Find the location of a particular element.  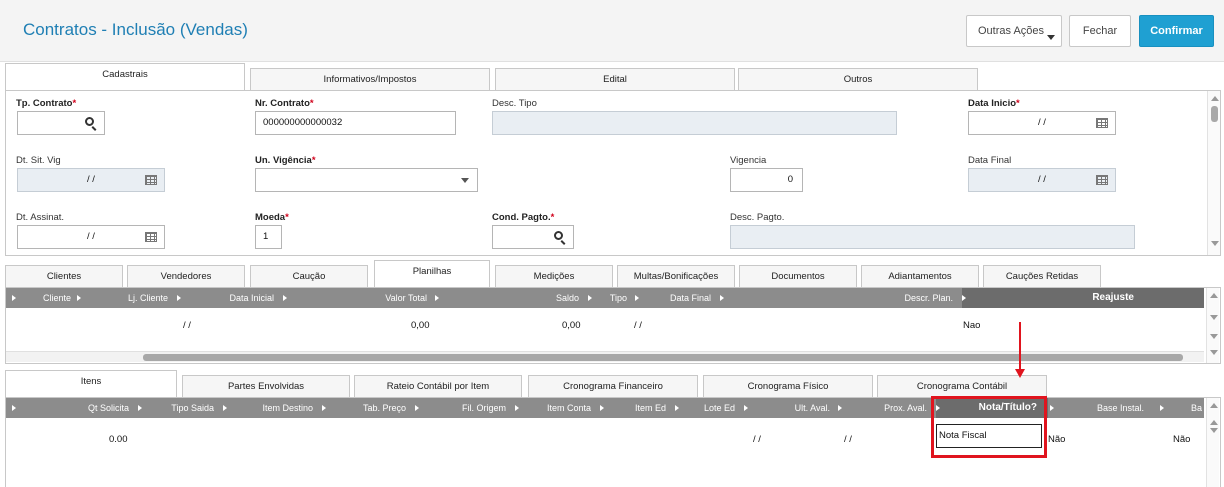

tab-cronograma-financeiro: Cronograma Financeiro is located at coordinates (613, 386).